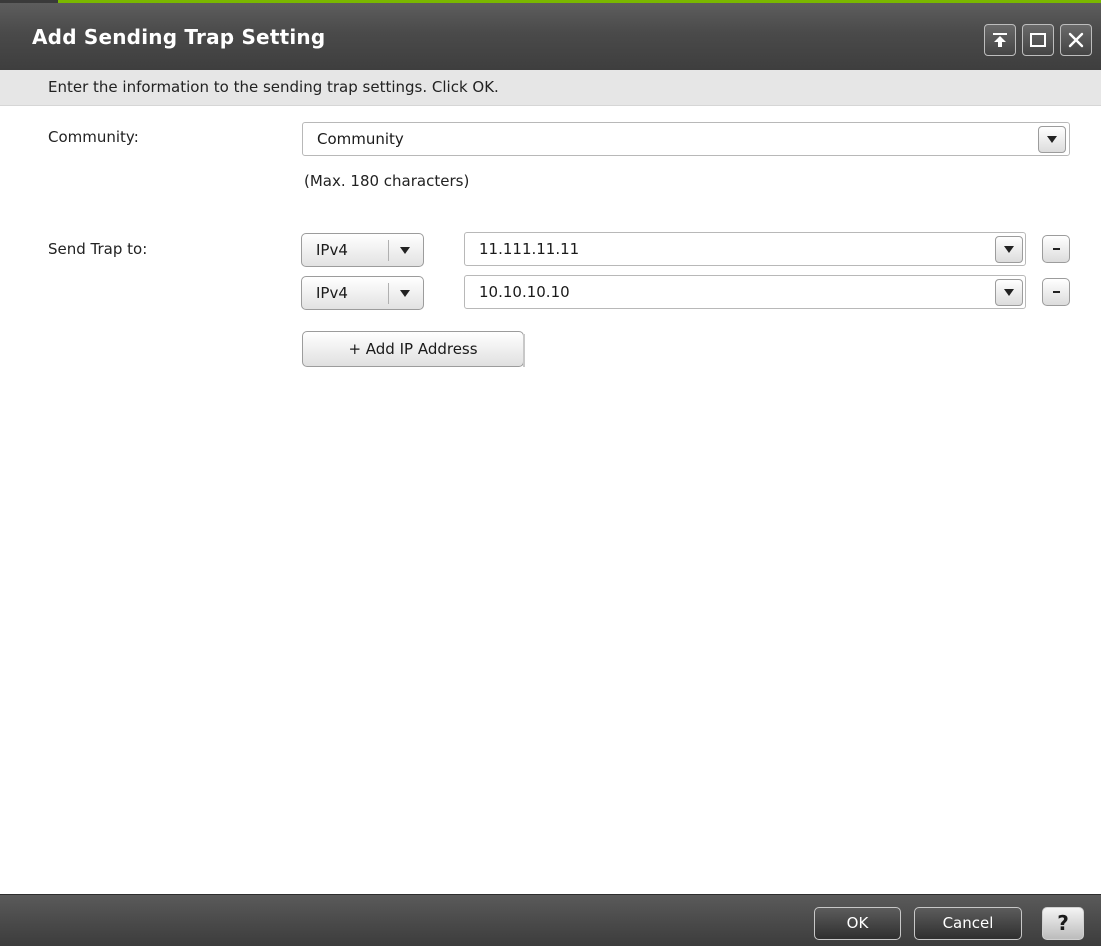 This screenshot has width=1101, height=946. Describe the element at coordinates (1063, 923) in the screenshot. I see `help-button: ?` at that location.